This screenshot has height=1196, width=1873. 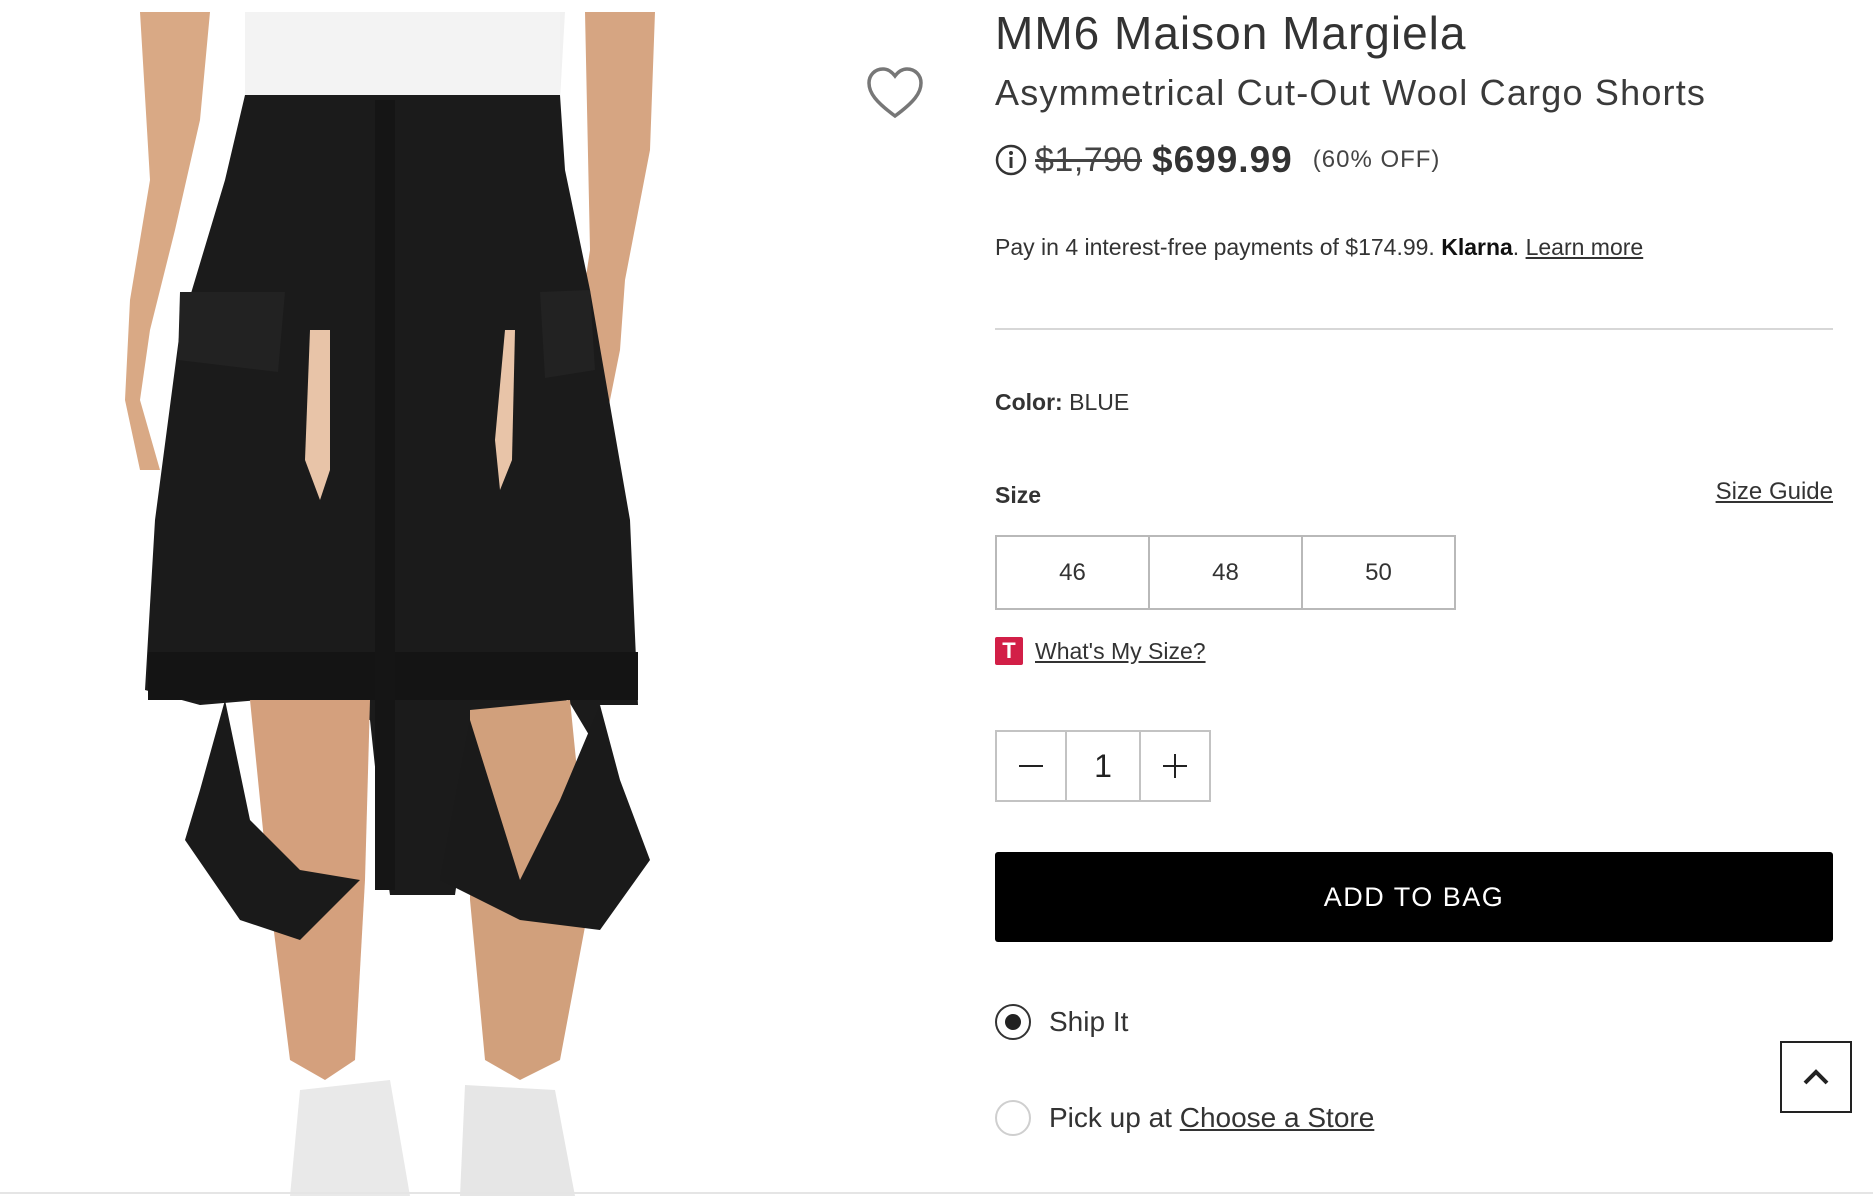 I want to click on fit-finder-icon: T, so click(x=1009, y=651).